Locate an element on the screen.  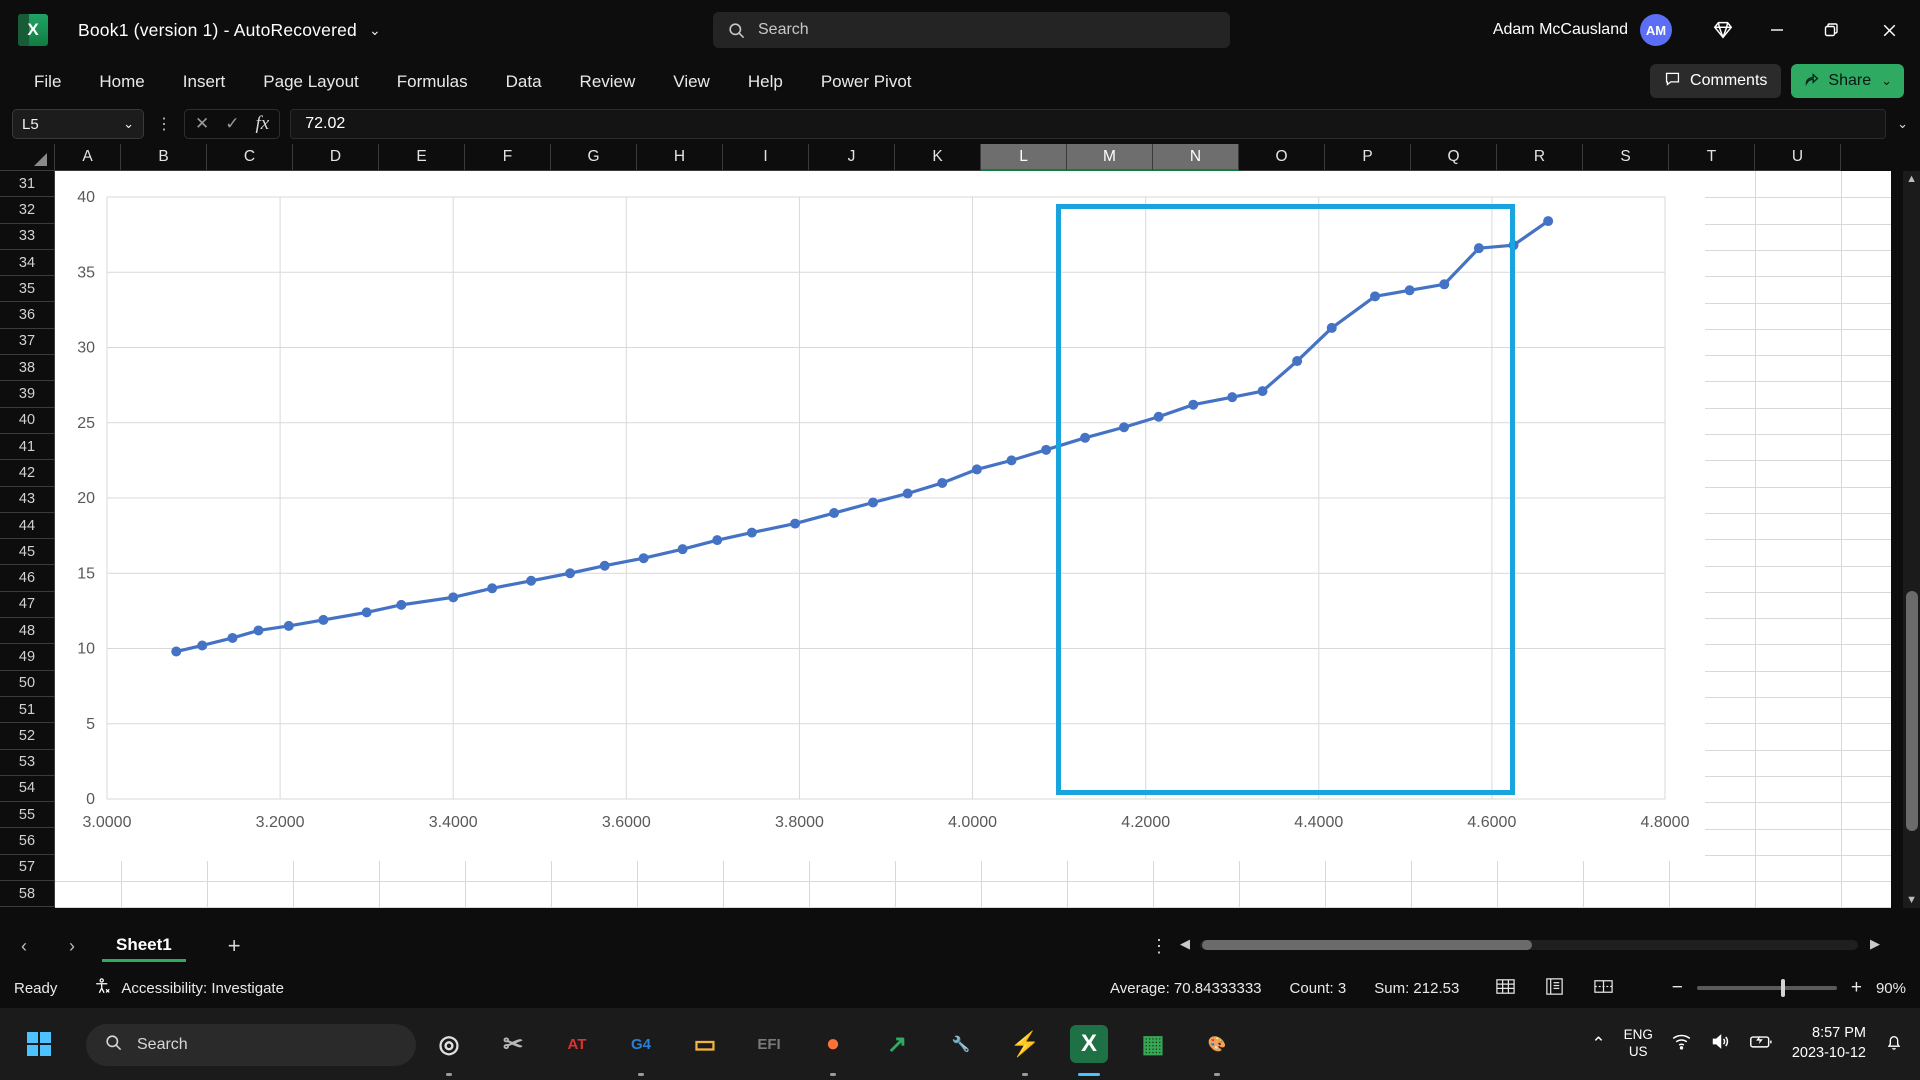
snipping-tool-icon: ✂ is located at coordinates (513, 1044).